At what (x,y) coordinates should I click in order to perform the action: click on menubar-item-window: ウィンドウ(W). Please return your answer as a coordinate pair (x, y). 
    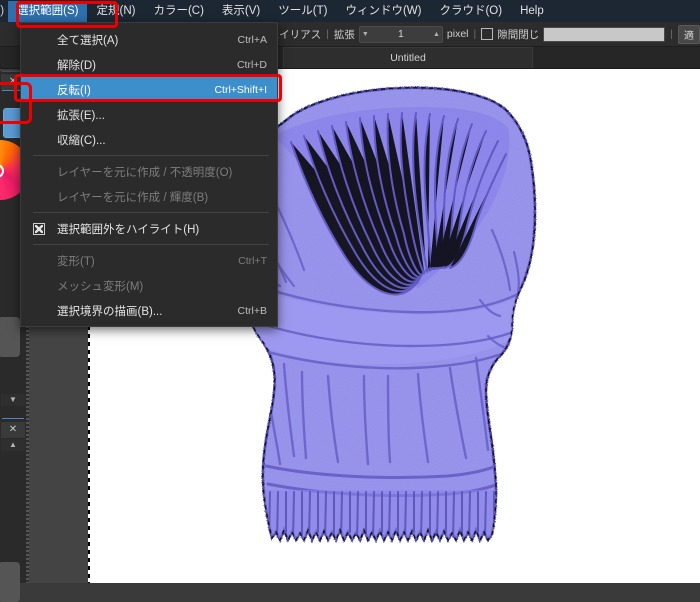
    Looking at the image, I should click on (383, 11).